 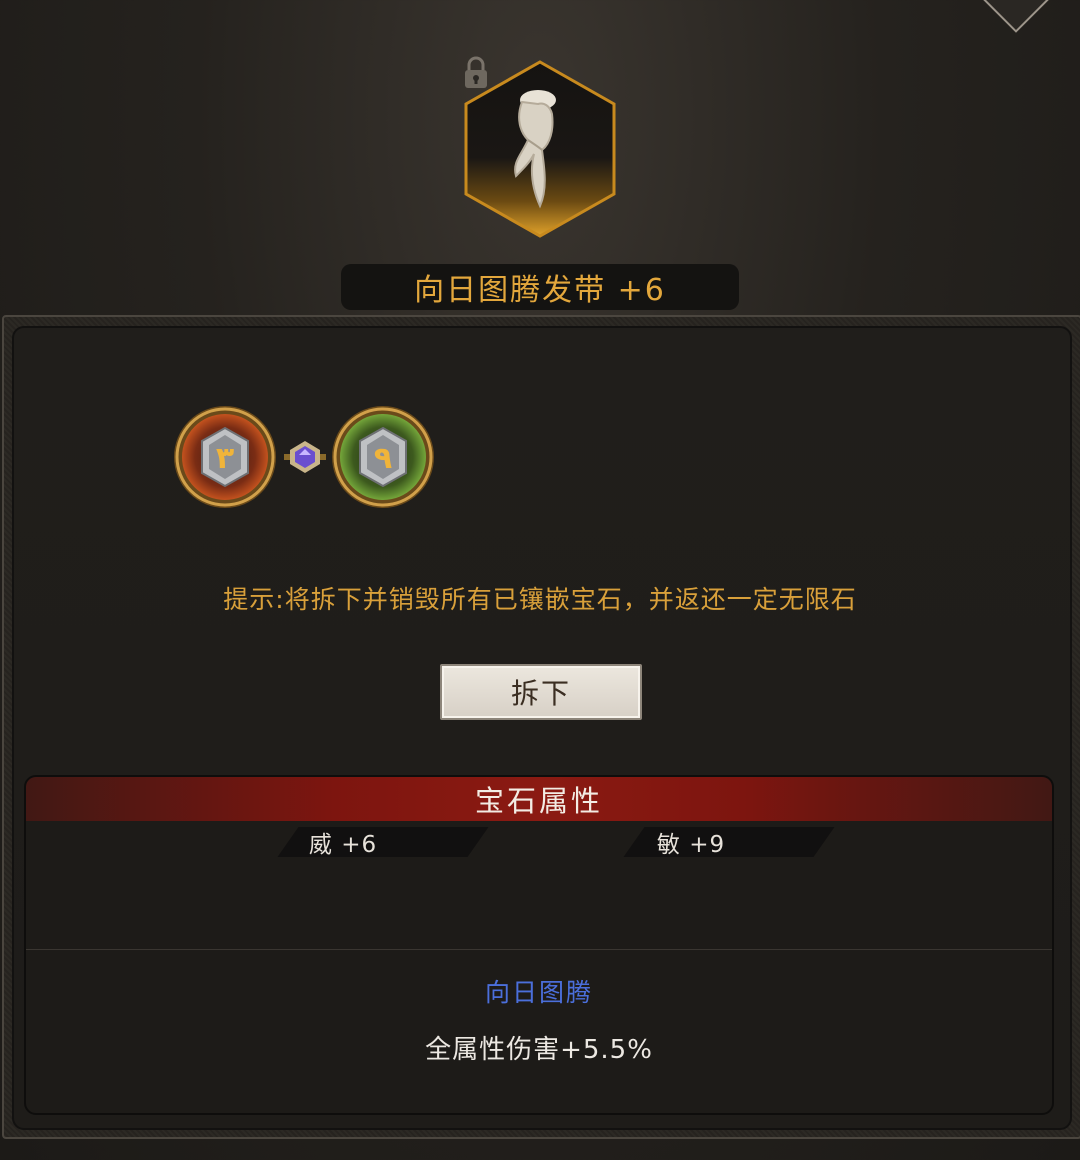 What do you see at coordinates (539, 949) in the screenshot?
I see `divider` at bounding box center [539, 949].